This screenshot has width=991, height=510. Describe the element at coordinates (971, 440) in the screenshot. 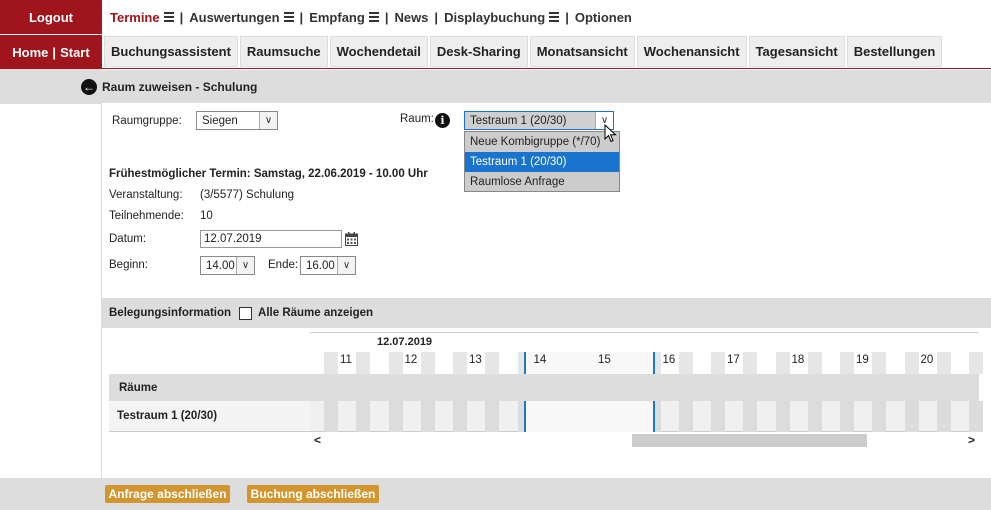

I see `scroll-right-arrow: >` at that location.